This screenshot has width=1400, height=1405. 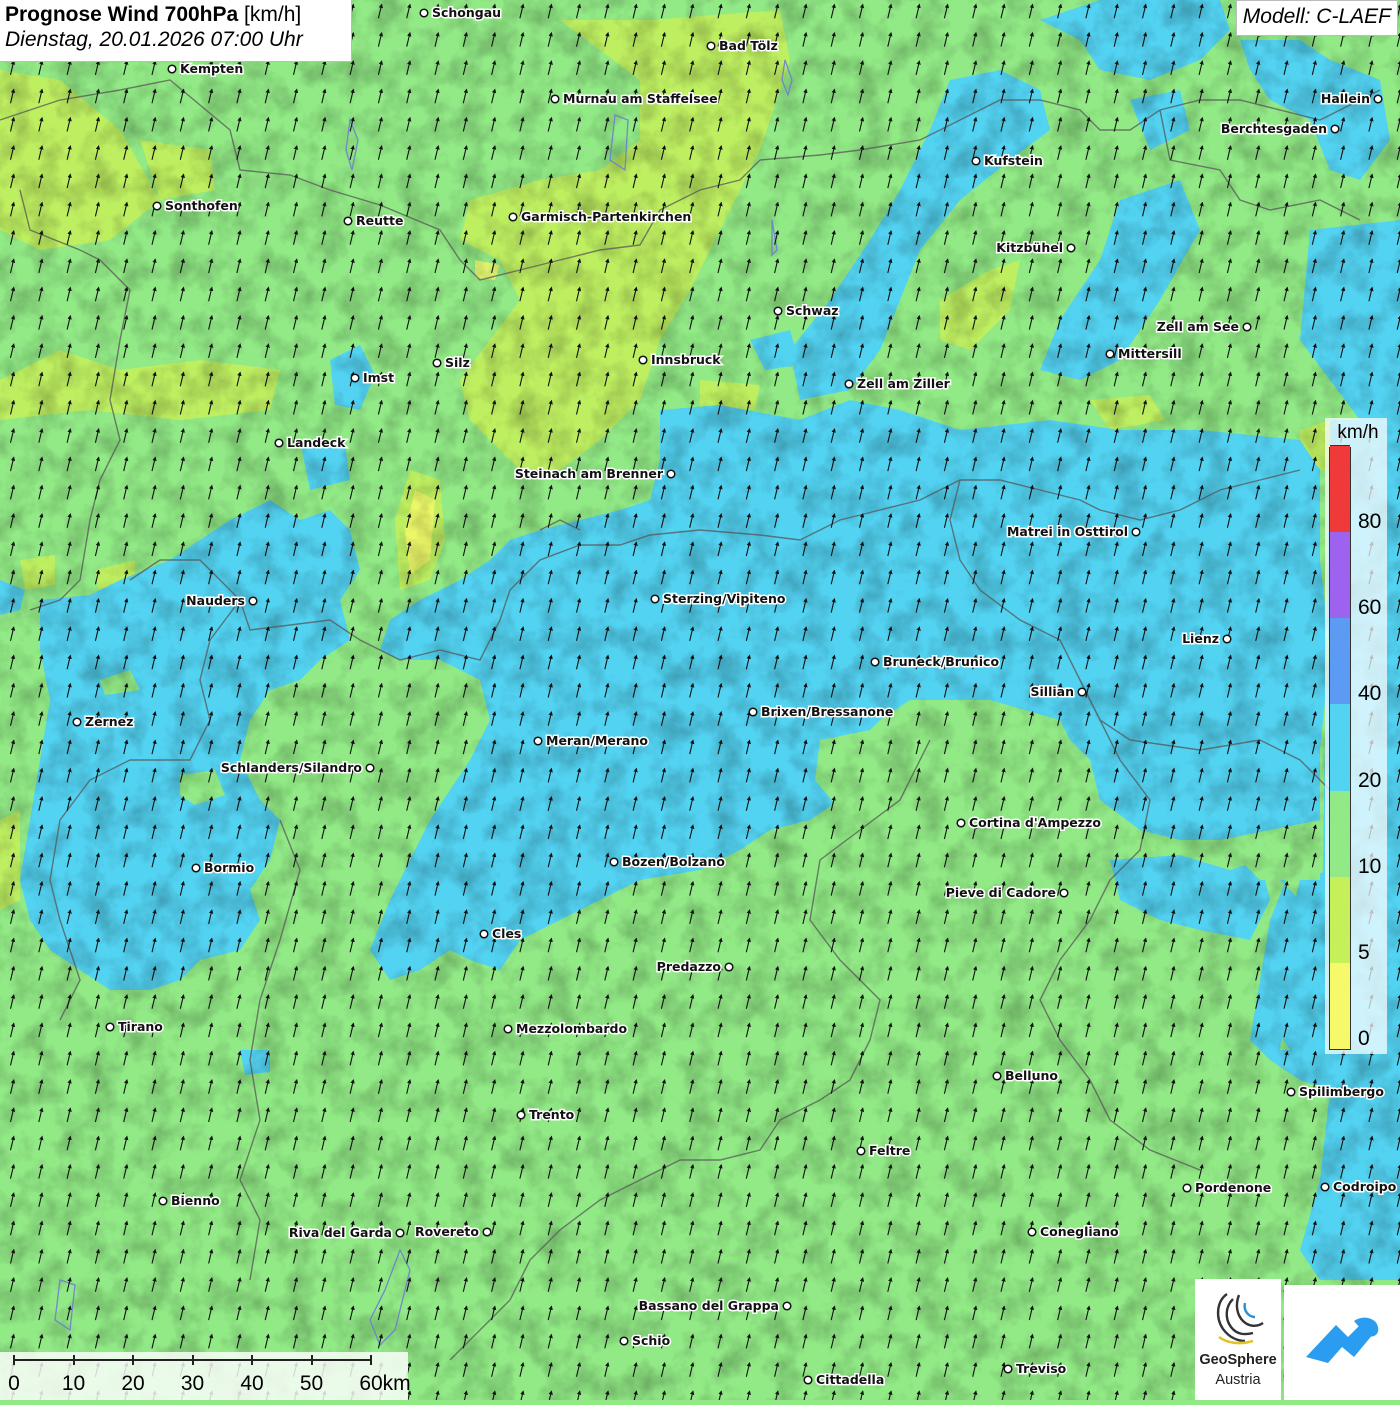 What do you see at coordinates (201, 205) in the screenshot?
I see `city-label: Sonthofen` at bounding box center [201, 205].